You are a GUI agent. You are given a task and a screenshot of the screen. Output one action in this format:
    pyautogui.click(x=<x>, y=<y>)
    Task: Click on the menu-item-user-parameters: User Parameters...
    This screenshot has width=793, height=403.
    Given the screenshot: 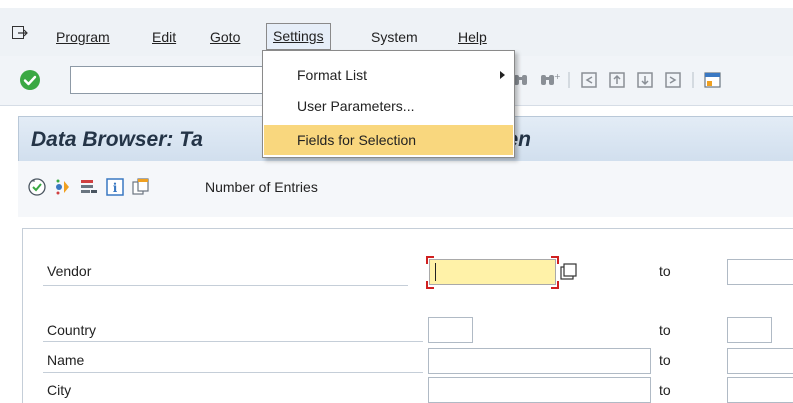 What is the action you would take?
    pyautogui.click(x=388, y=106)
    